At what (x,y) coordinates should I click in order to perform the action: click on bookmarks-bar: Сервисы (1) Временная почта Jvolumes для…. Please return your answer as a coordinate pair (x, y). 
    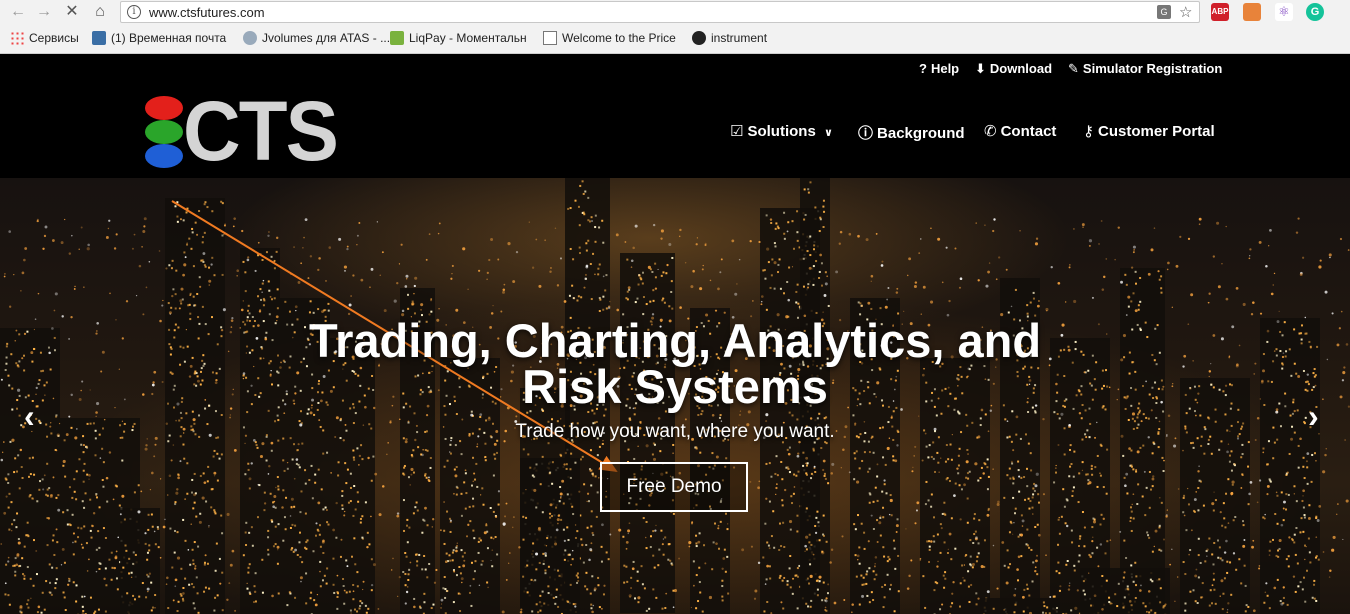
    Looking at the image, I should click on (675, 39).